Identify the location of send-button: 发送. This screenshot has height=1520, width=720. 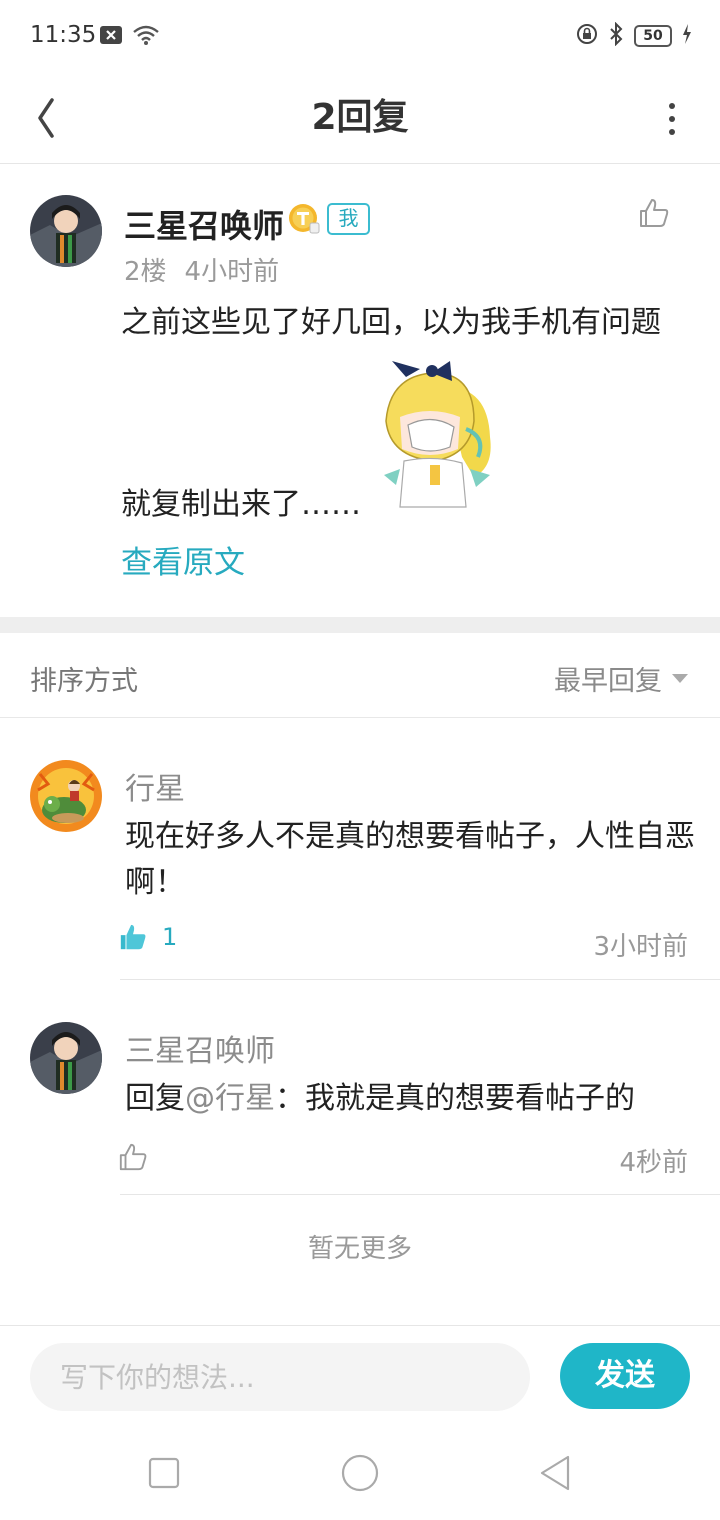
(625, 1376).